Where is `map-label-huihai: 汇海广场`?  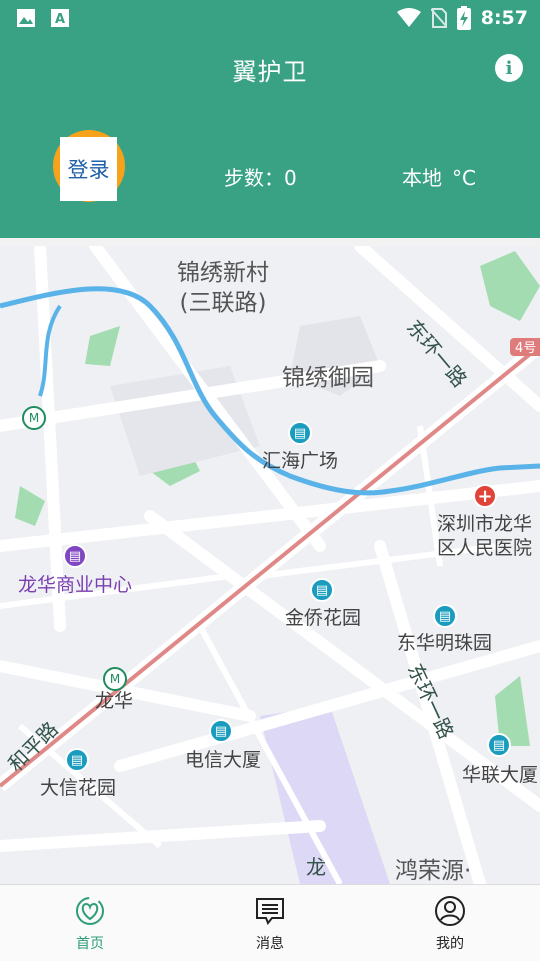
map-label-huihai: 汇海广场 is located at coordinates (300, 461).